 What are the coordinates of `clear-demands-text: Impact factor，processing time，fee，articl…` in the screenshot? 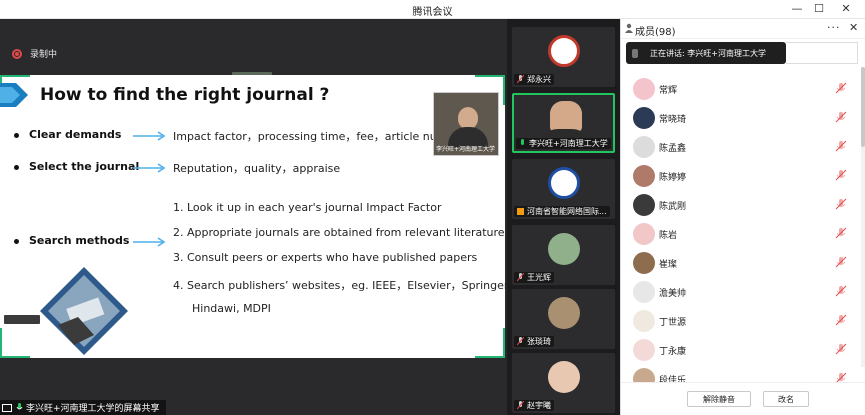 It's located at (319, 136).